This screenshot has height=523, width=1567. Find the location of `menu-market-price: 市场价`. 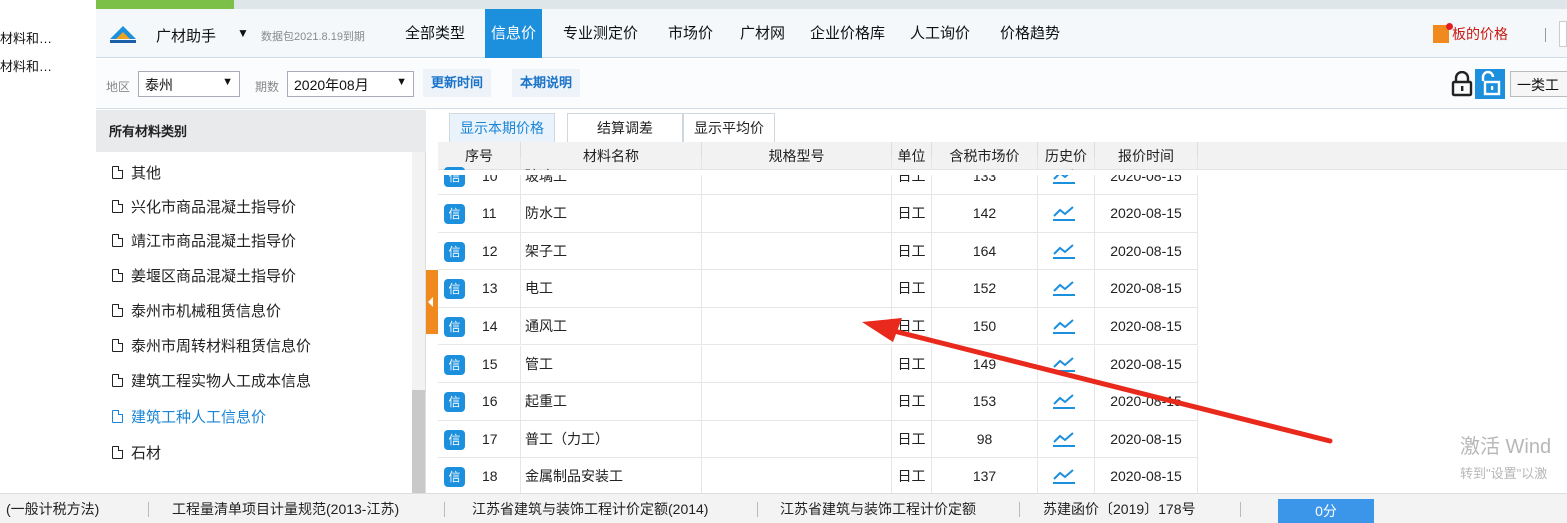

menu-market-price: 市场价 is located at coordinates (690, 33).